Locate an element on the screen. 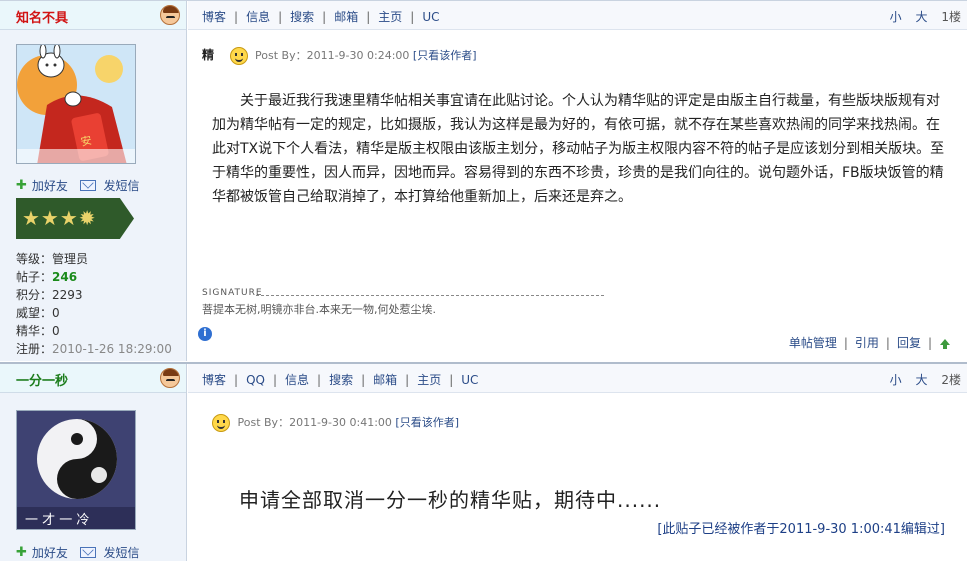 This screenshot has width=967, height=561. back-to-top-icon is located at coordinates (945, 343).